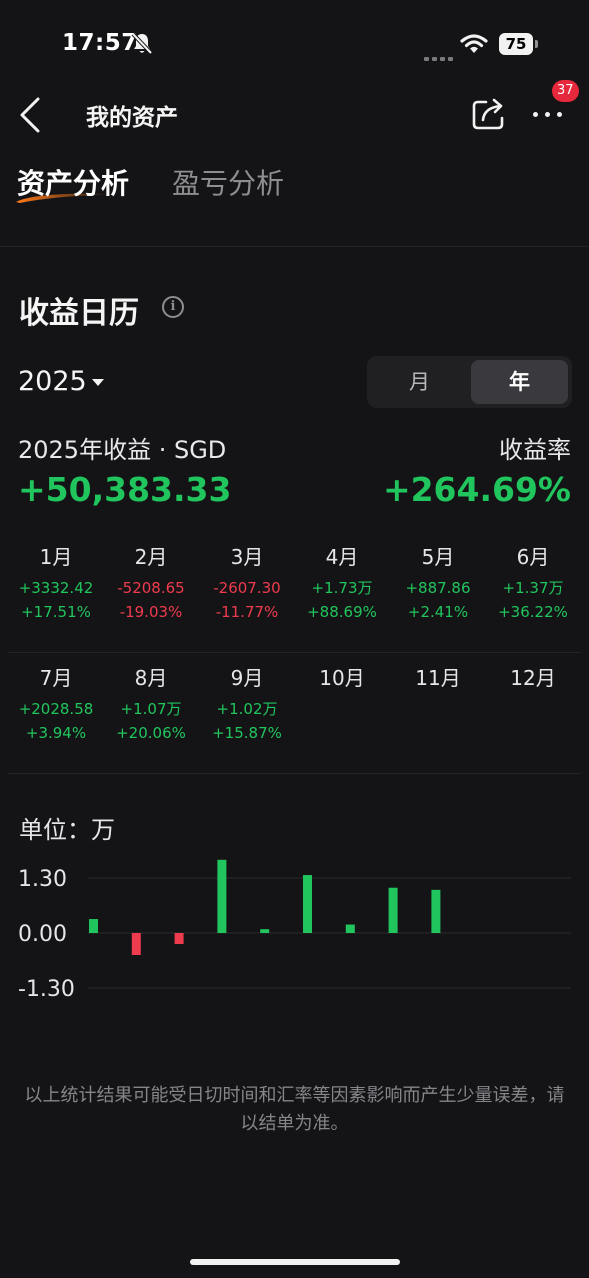 This screenshot has width=589, height=1278. Describe the element at coordinates (228, 182) in the screenshot. I see `tab-profit-loss-analysis: 盈亏分析` at that location.